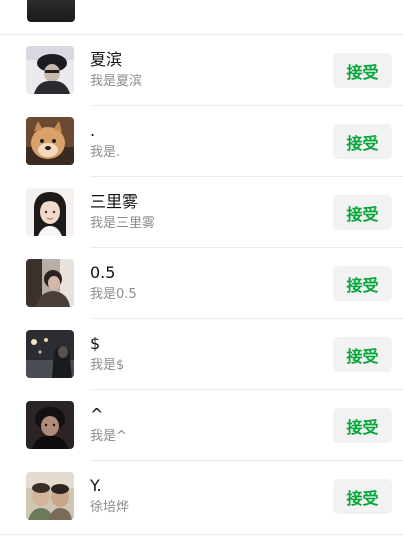 The image size is (403, 554). I want to click on request-message: 我是三里雾, so click(123, 223).